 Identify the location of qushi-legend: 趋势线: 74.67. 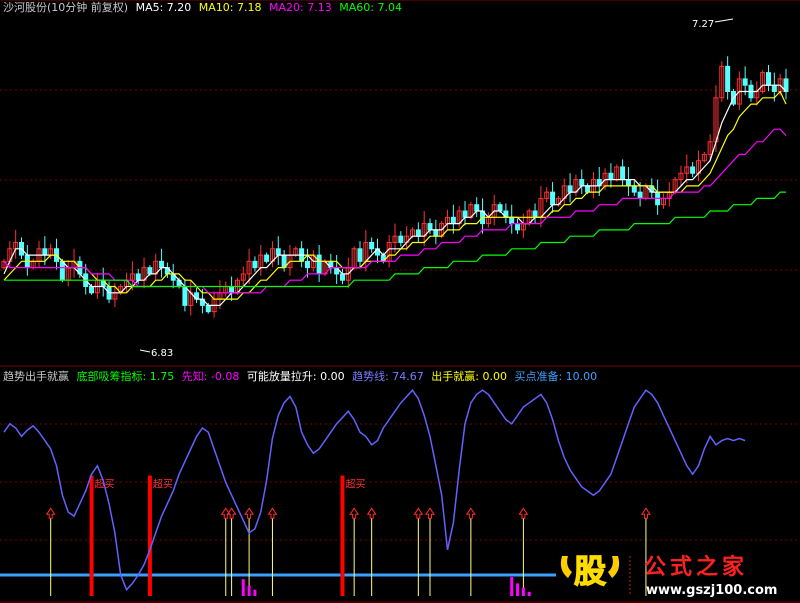
(388, 376).